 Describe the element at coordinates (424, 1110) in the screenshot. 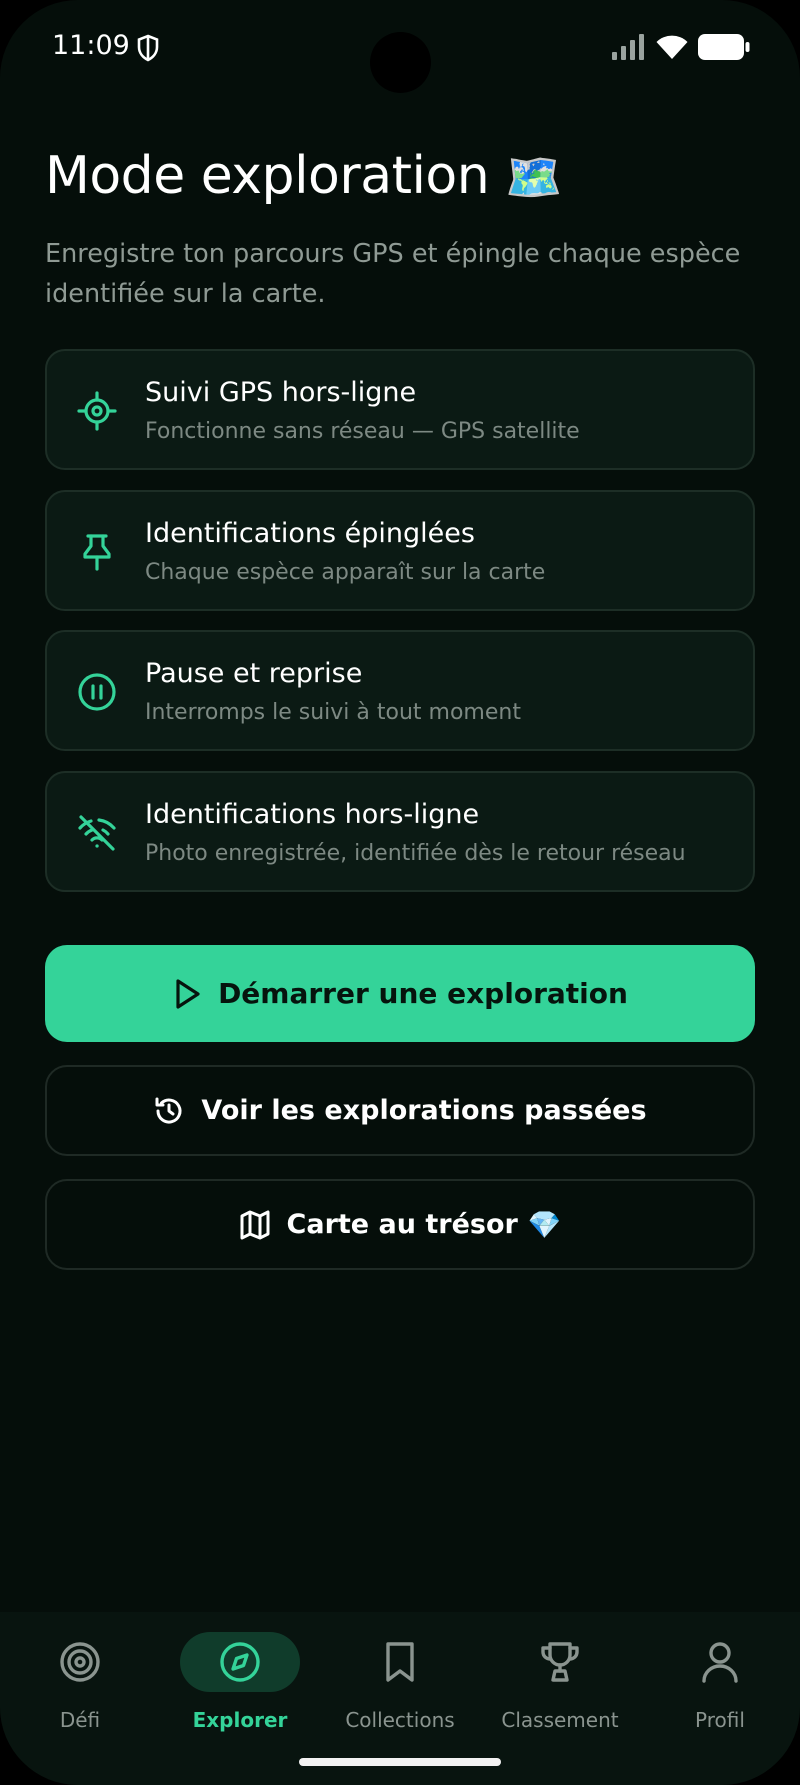

I see `past-explorations-label: Voir les explorations passées` at that location.